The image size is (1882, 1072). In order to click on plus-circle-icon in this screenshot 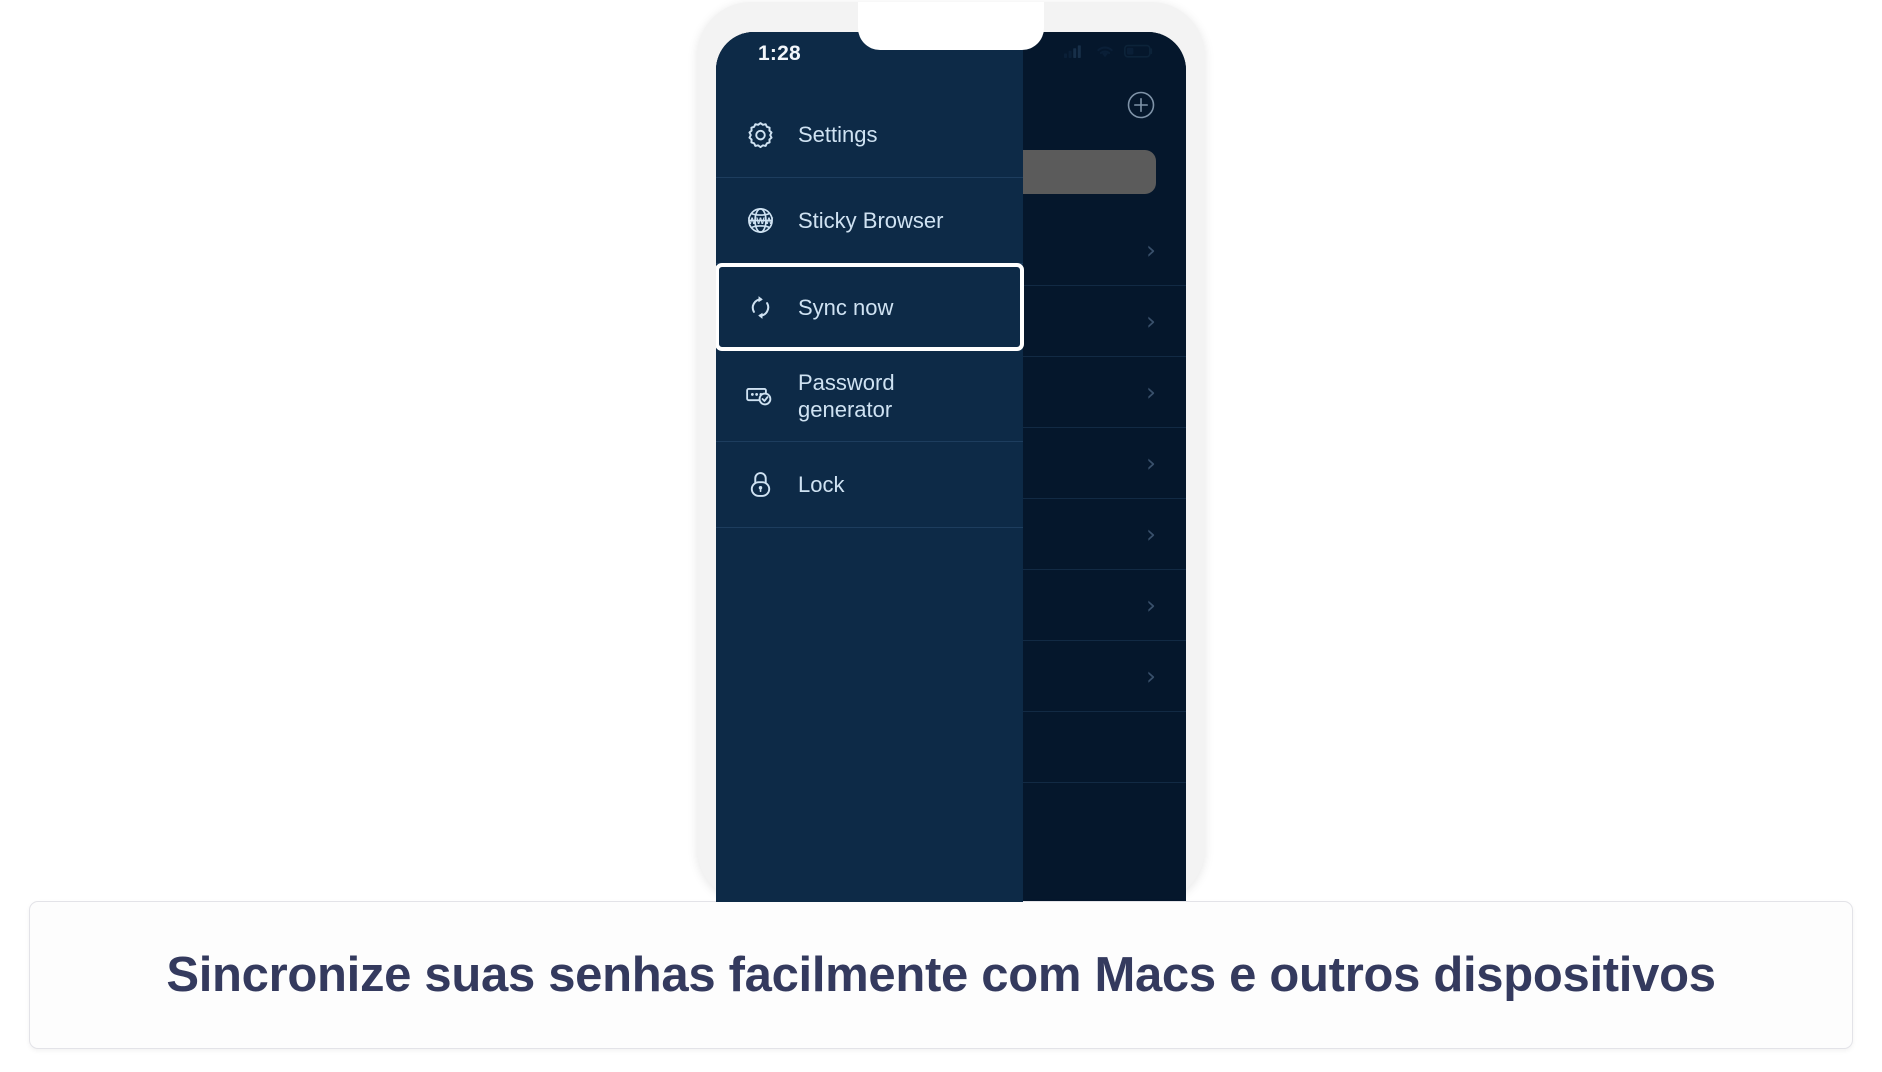, I will do `click(1141, 105)`.